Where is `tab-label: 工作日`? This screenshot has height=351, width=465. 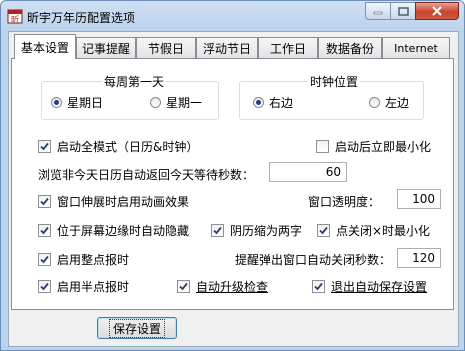
tab-label: 工作日 is located at coordinates (287, 48).